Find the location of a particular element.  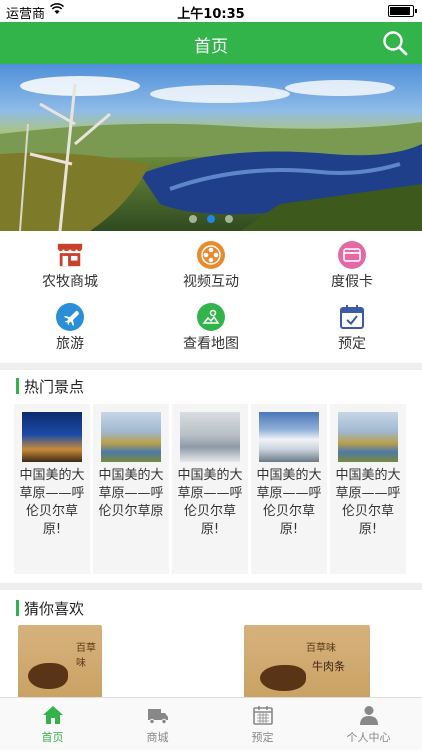

tab-booking: 预定 is located at coordinates (262, 724).